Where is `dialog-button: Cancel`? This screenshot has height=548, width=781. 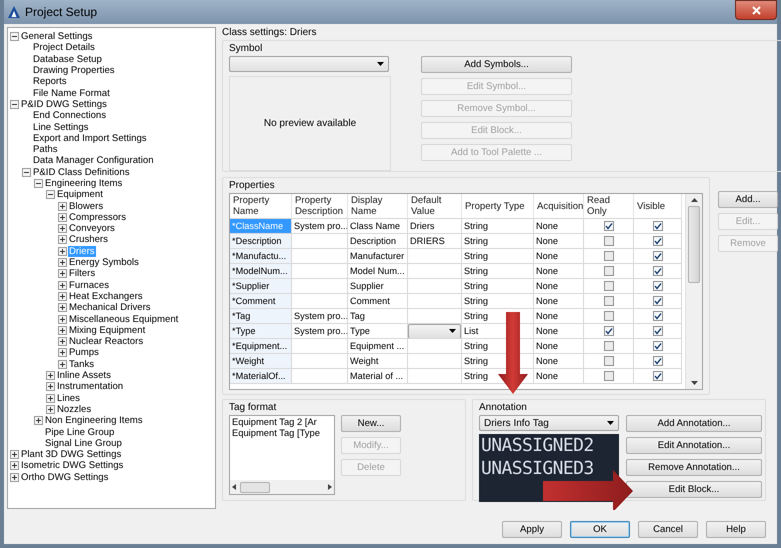 dialog-button: Cancel is located at coordinates (668, 529).